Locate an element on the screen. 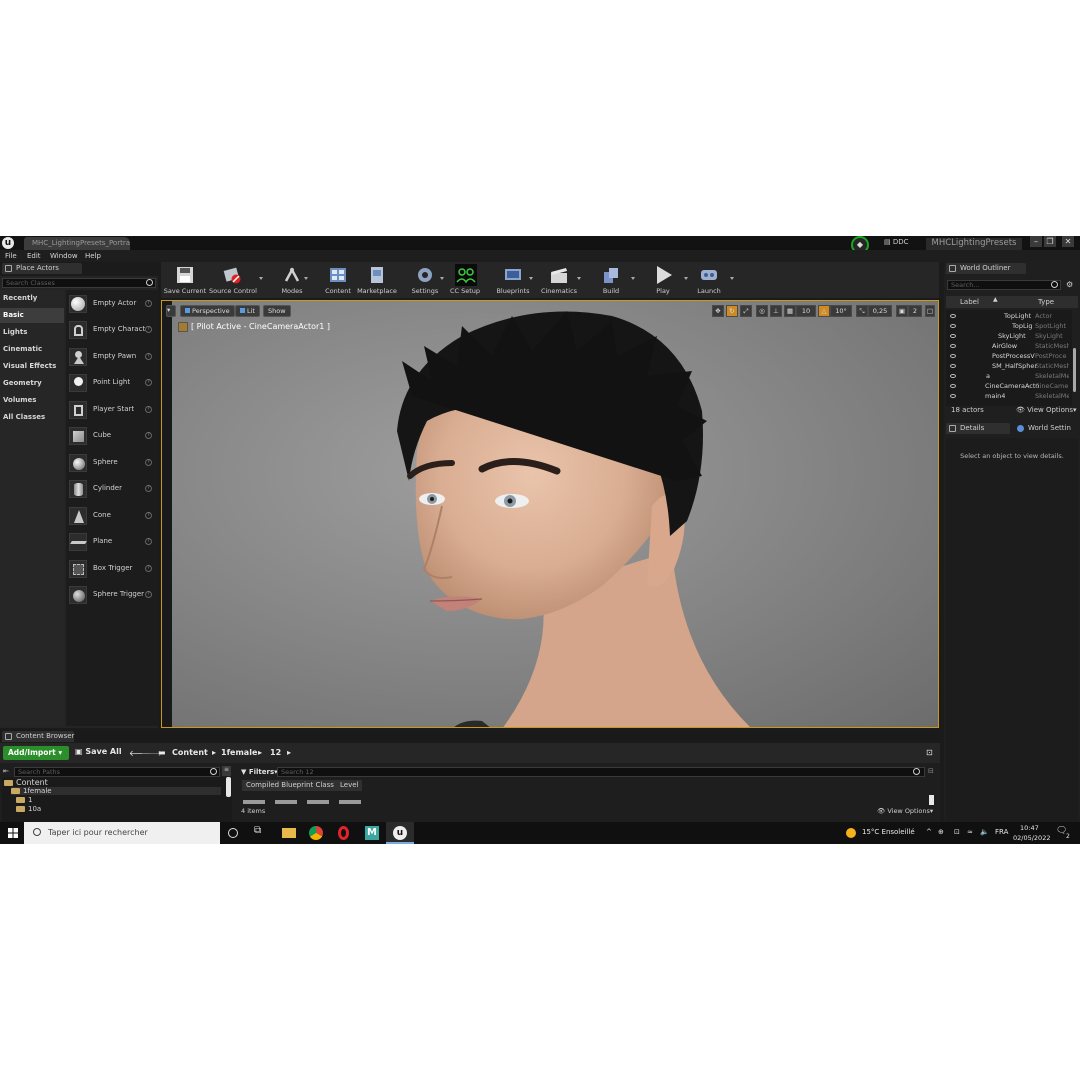 This screenshot has height=1080, width=1080. launch-button: Launch is located at coordinates (709, 280).